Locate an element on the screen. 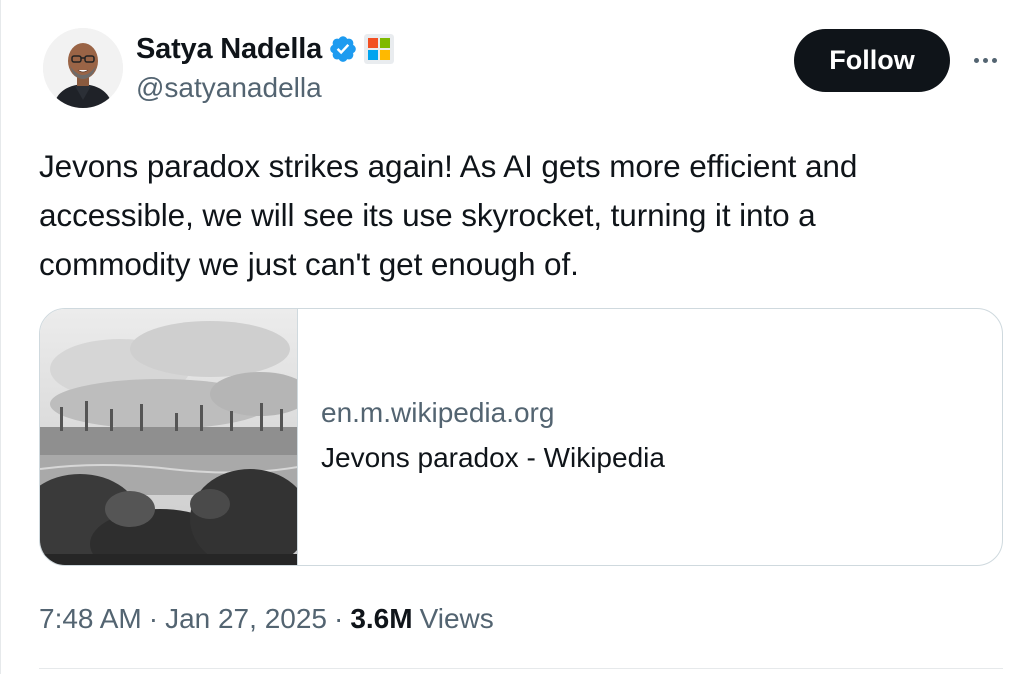 The image size is (1022, 674). link-domain: en.m.wikipedia.org is located at coordinates (438, 412).